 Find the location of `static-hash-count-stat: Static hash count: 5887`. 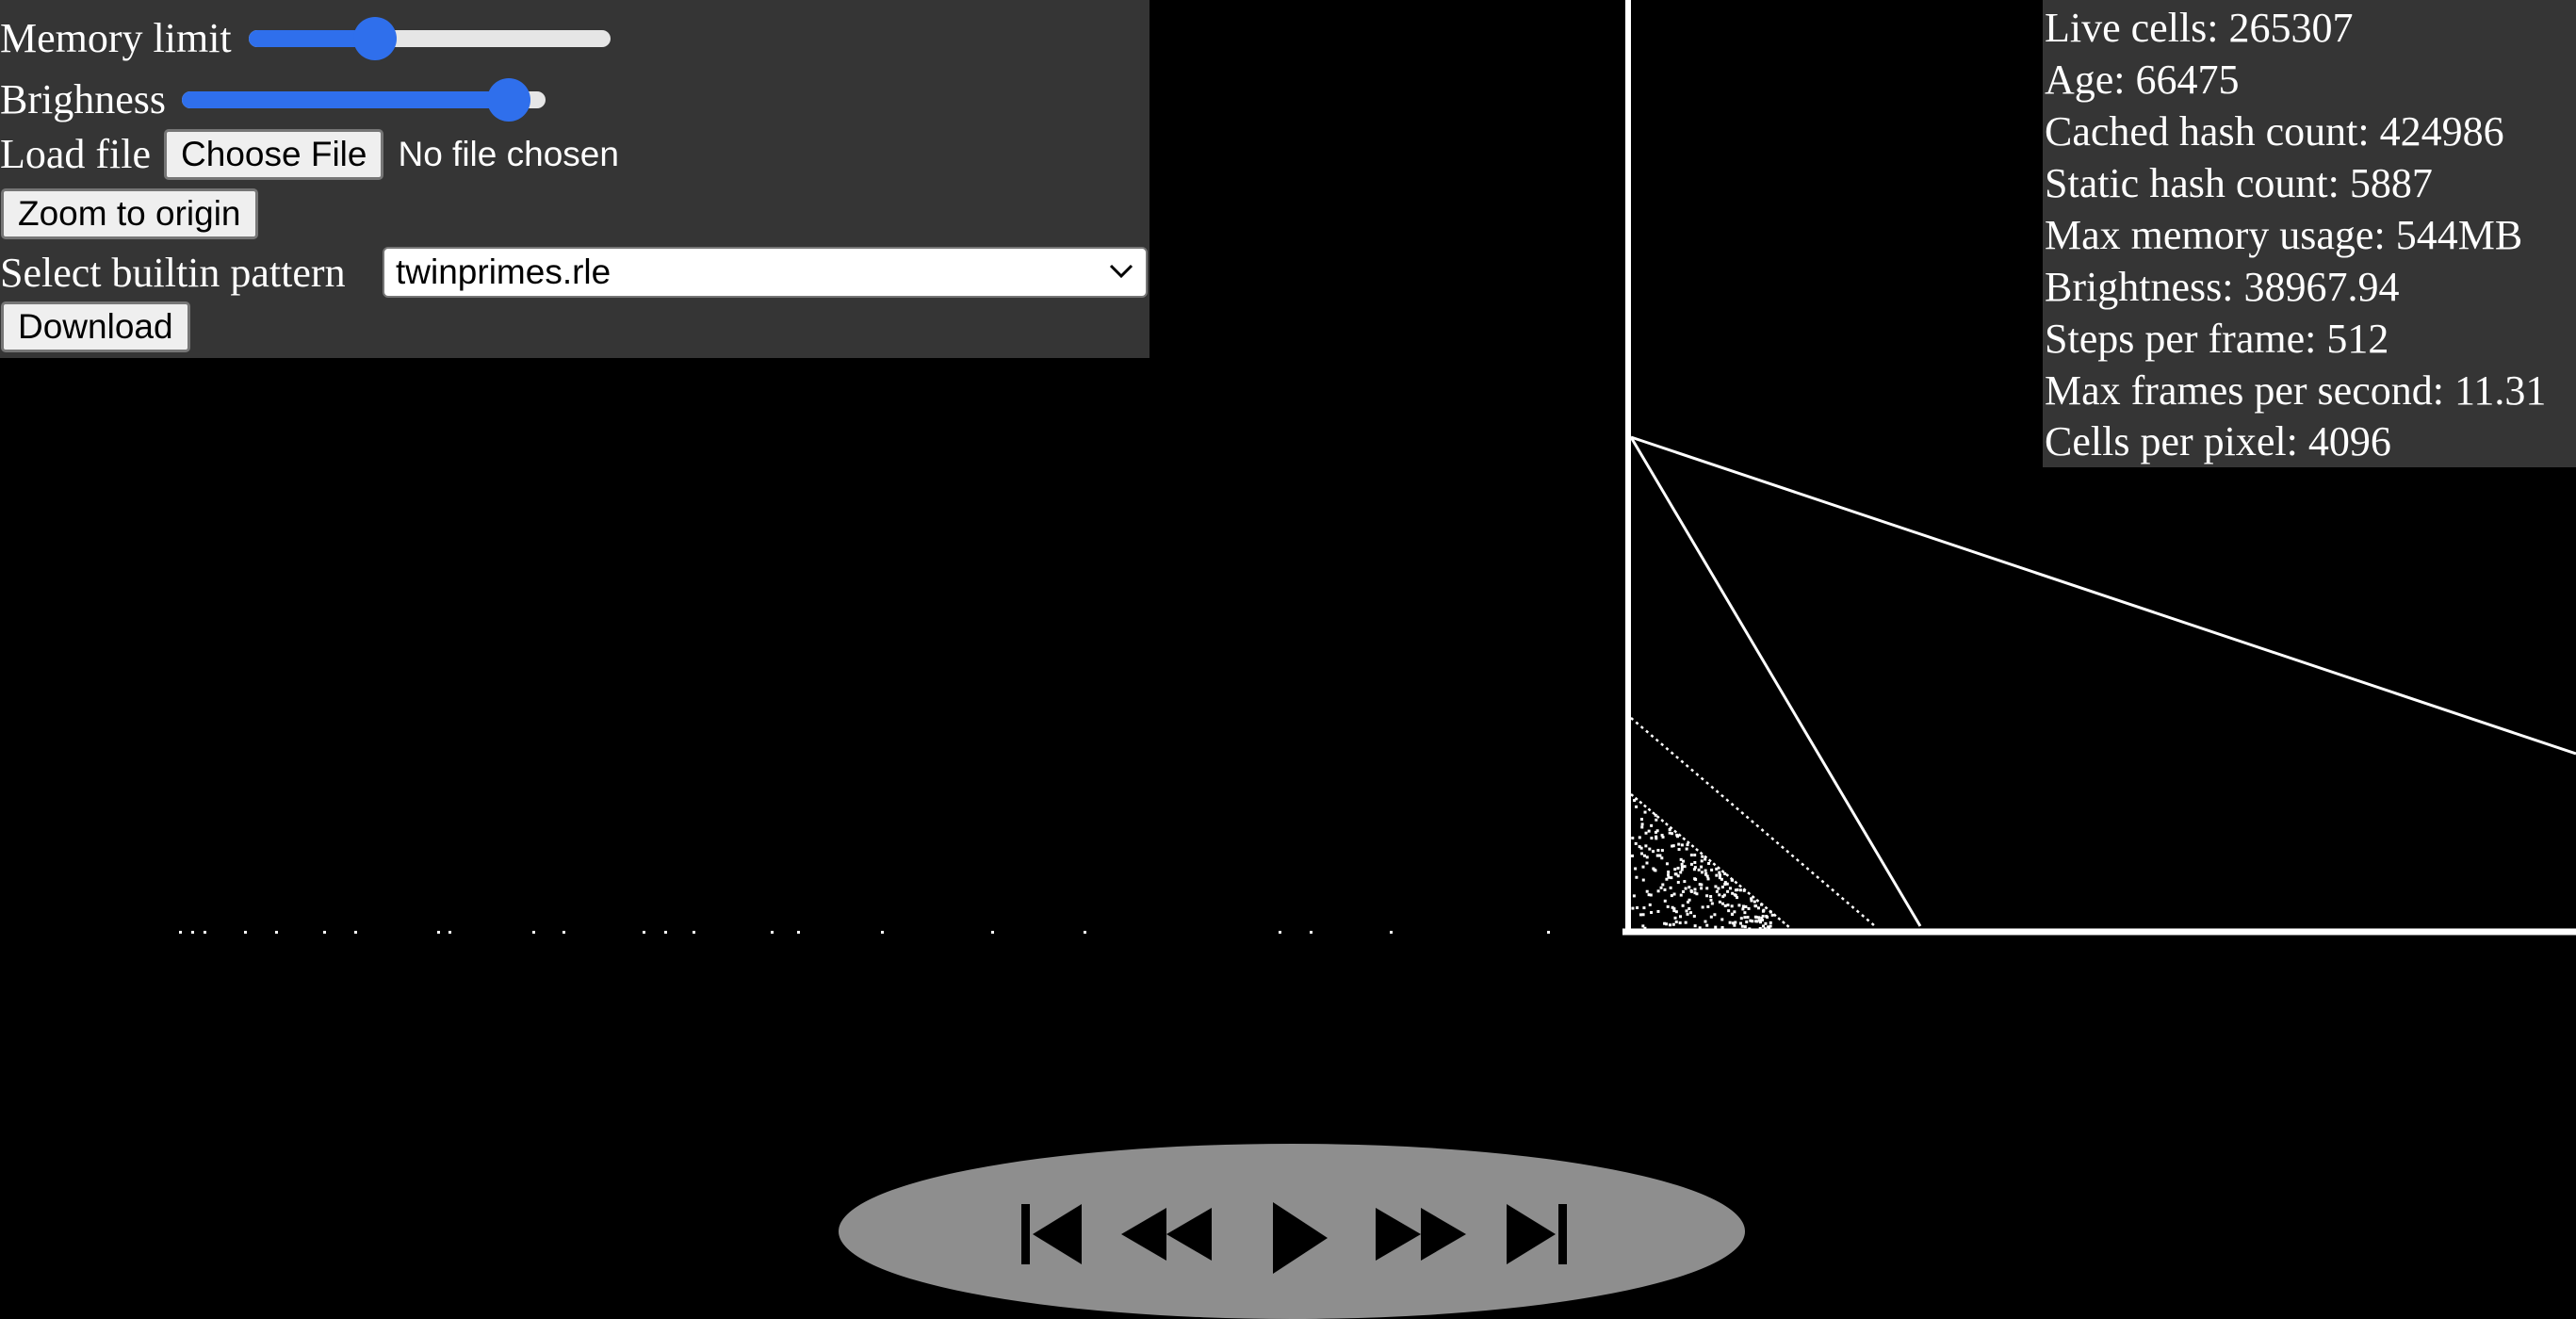

static-hash-count-stat: Static hash count: 5887 is located at coordinates (2239, 183).